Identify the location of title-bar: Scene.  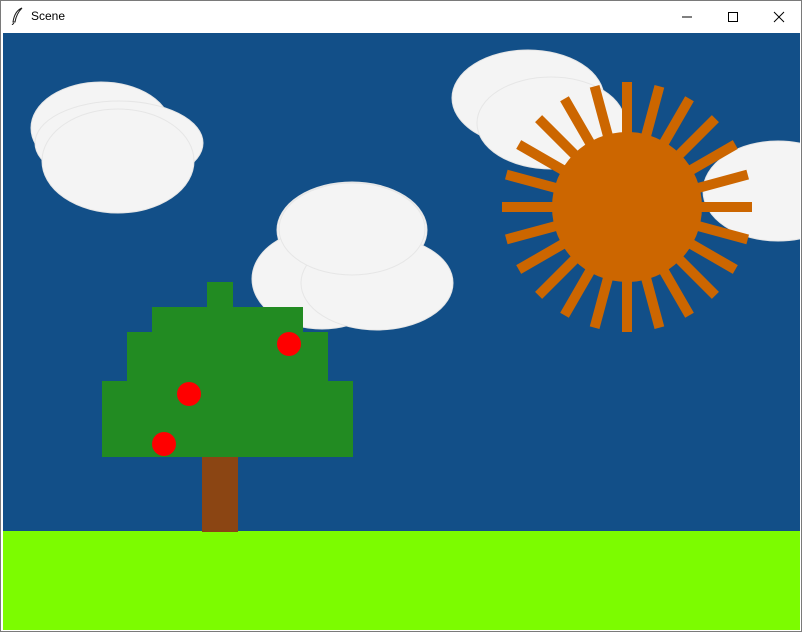
(401, 16).